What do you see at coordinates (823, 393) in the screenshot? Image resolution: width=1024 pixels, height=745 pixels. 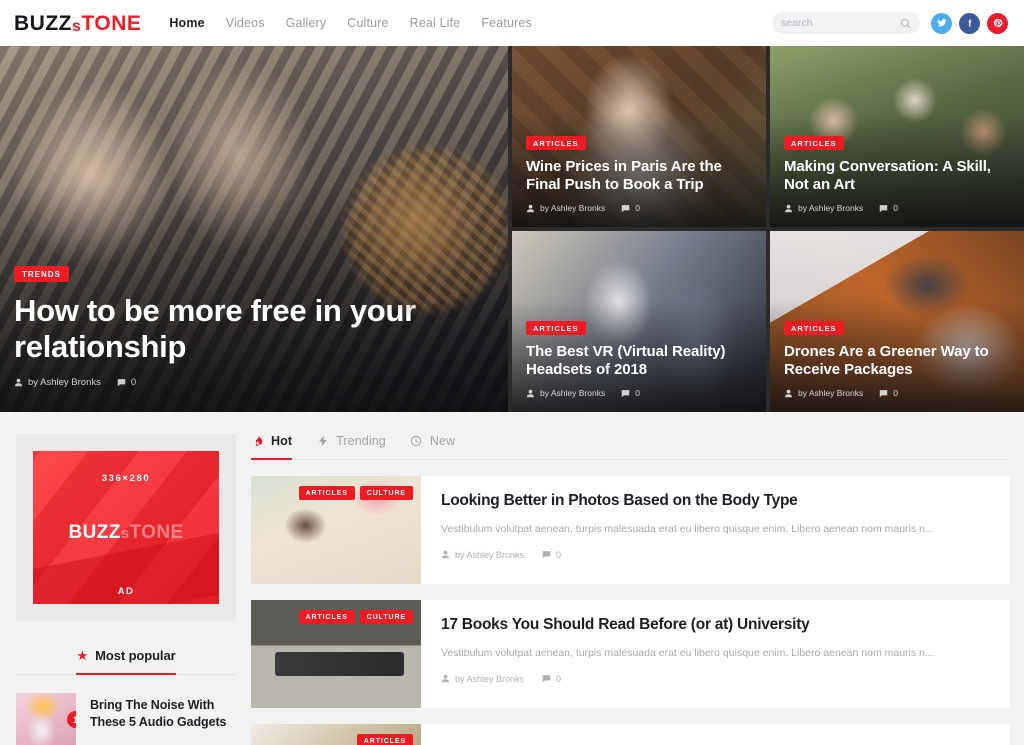 I see `tile-author: by Ashley Bronks` at bounding box center [823, 393].